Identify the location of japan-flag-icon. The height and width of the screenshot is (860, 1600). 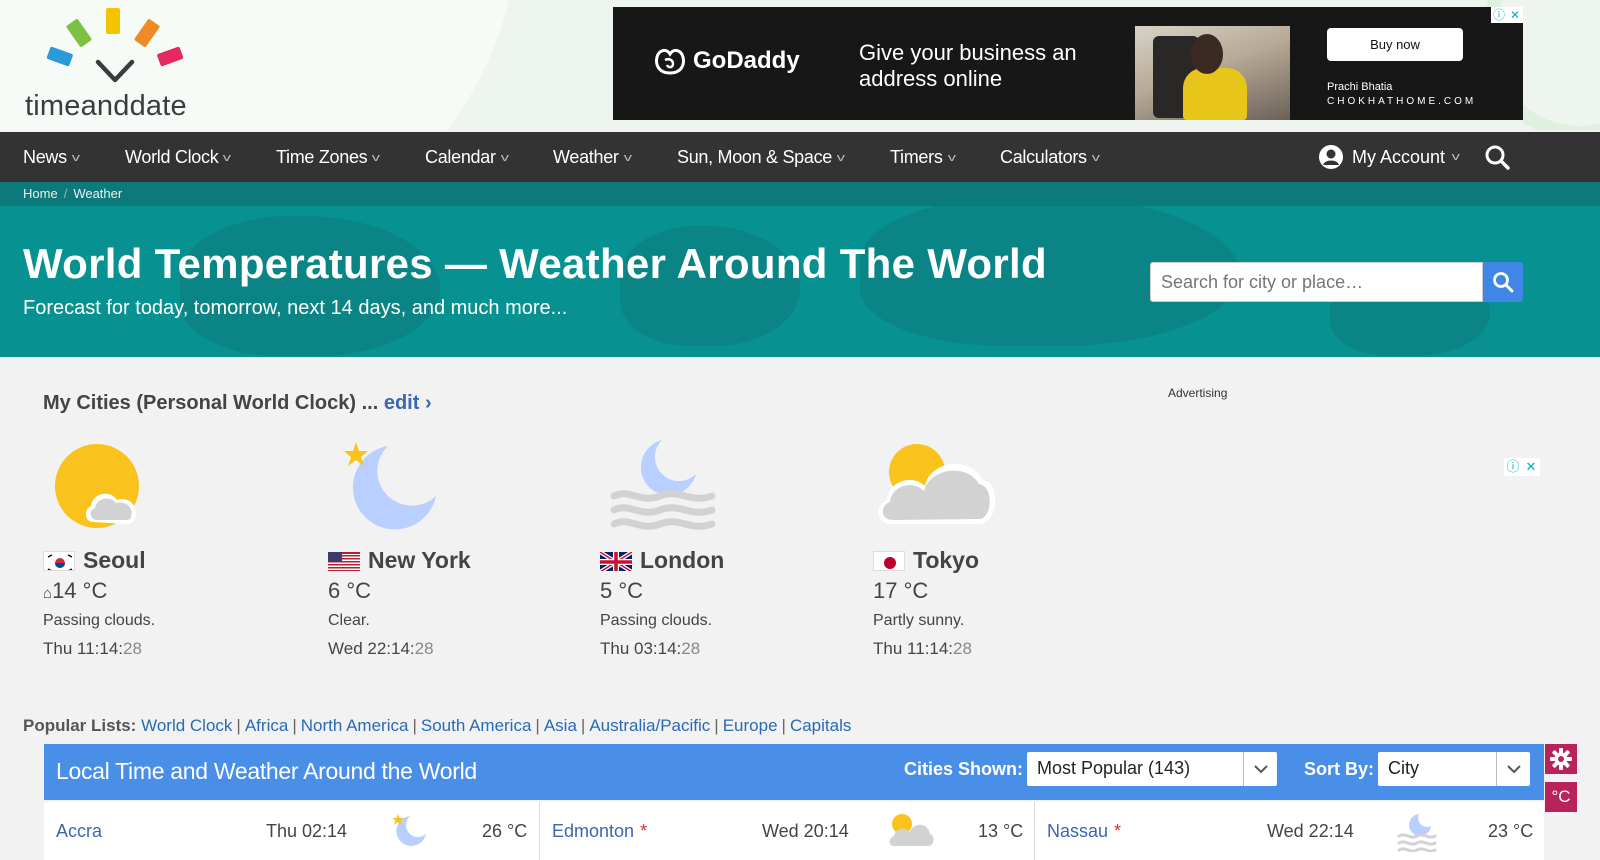
(889, 560).